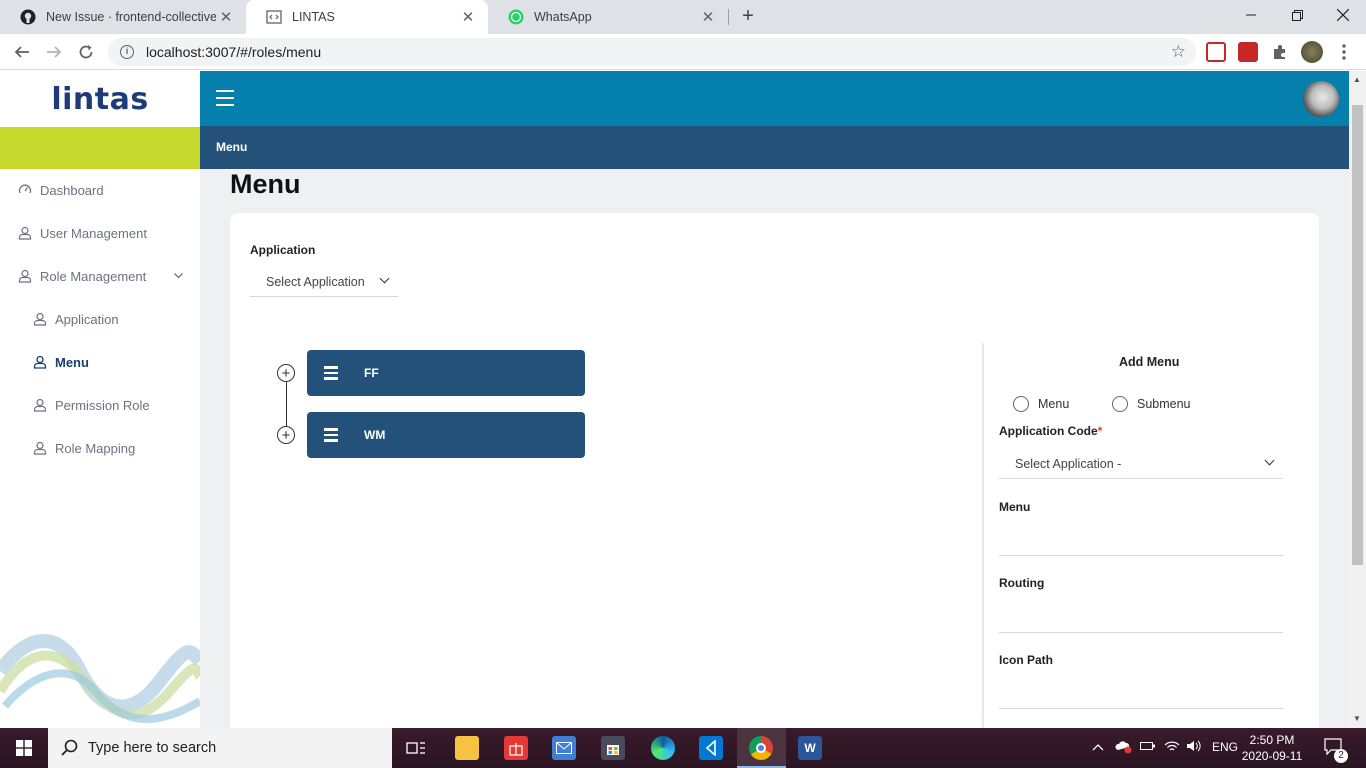  I want to click on sidebar-item-label: Application, so click(87, 319).